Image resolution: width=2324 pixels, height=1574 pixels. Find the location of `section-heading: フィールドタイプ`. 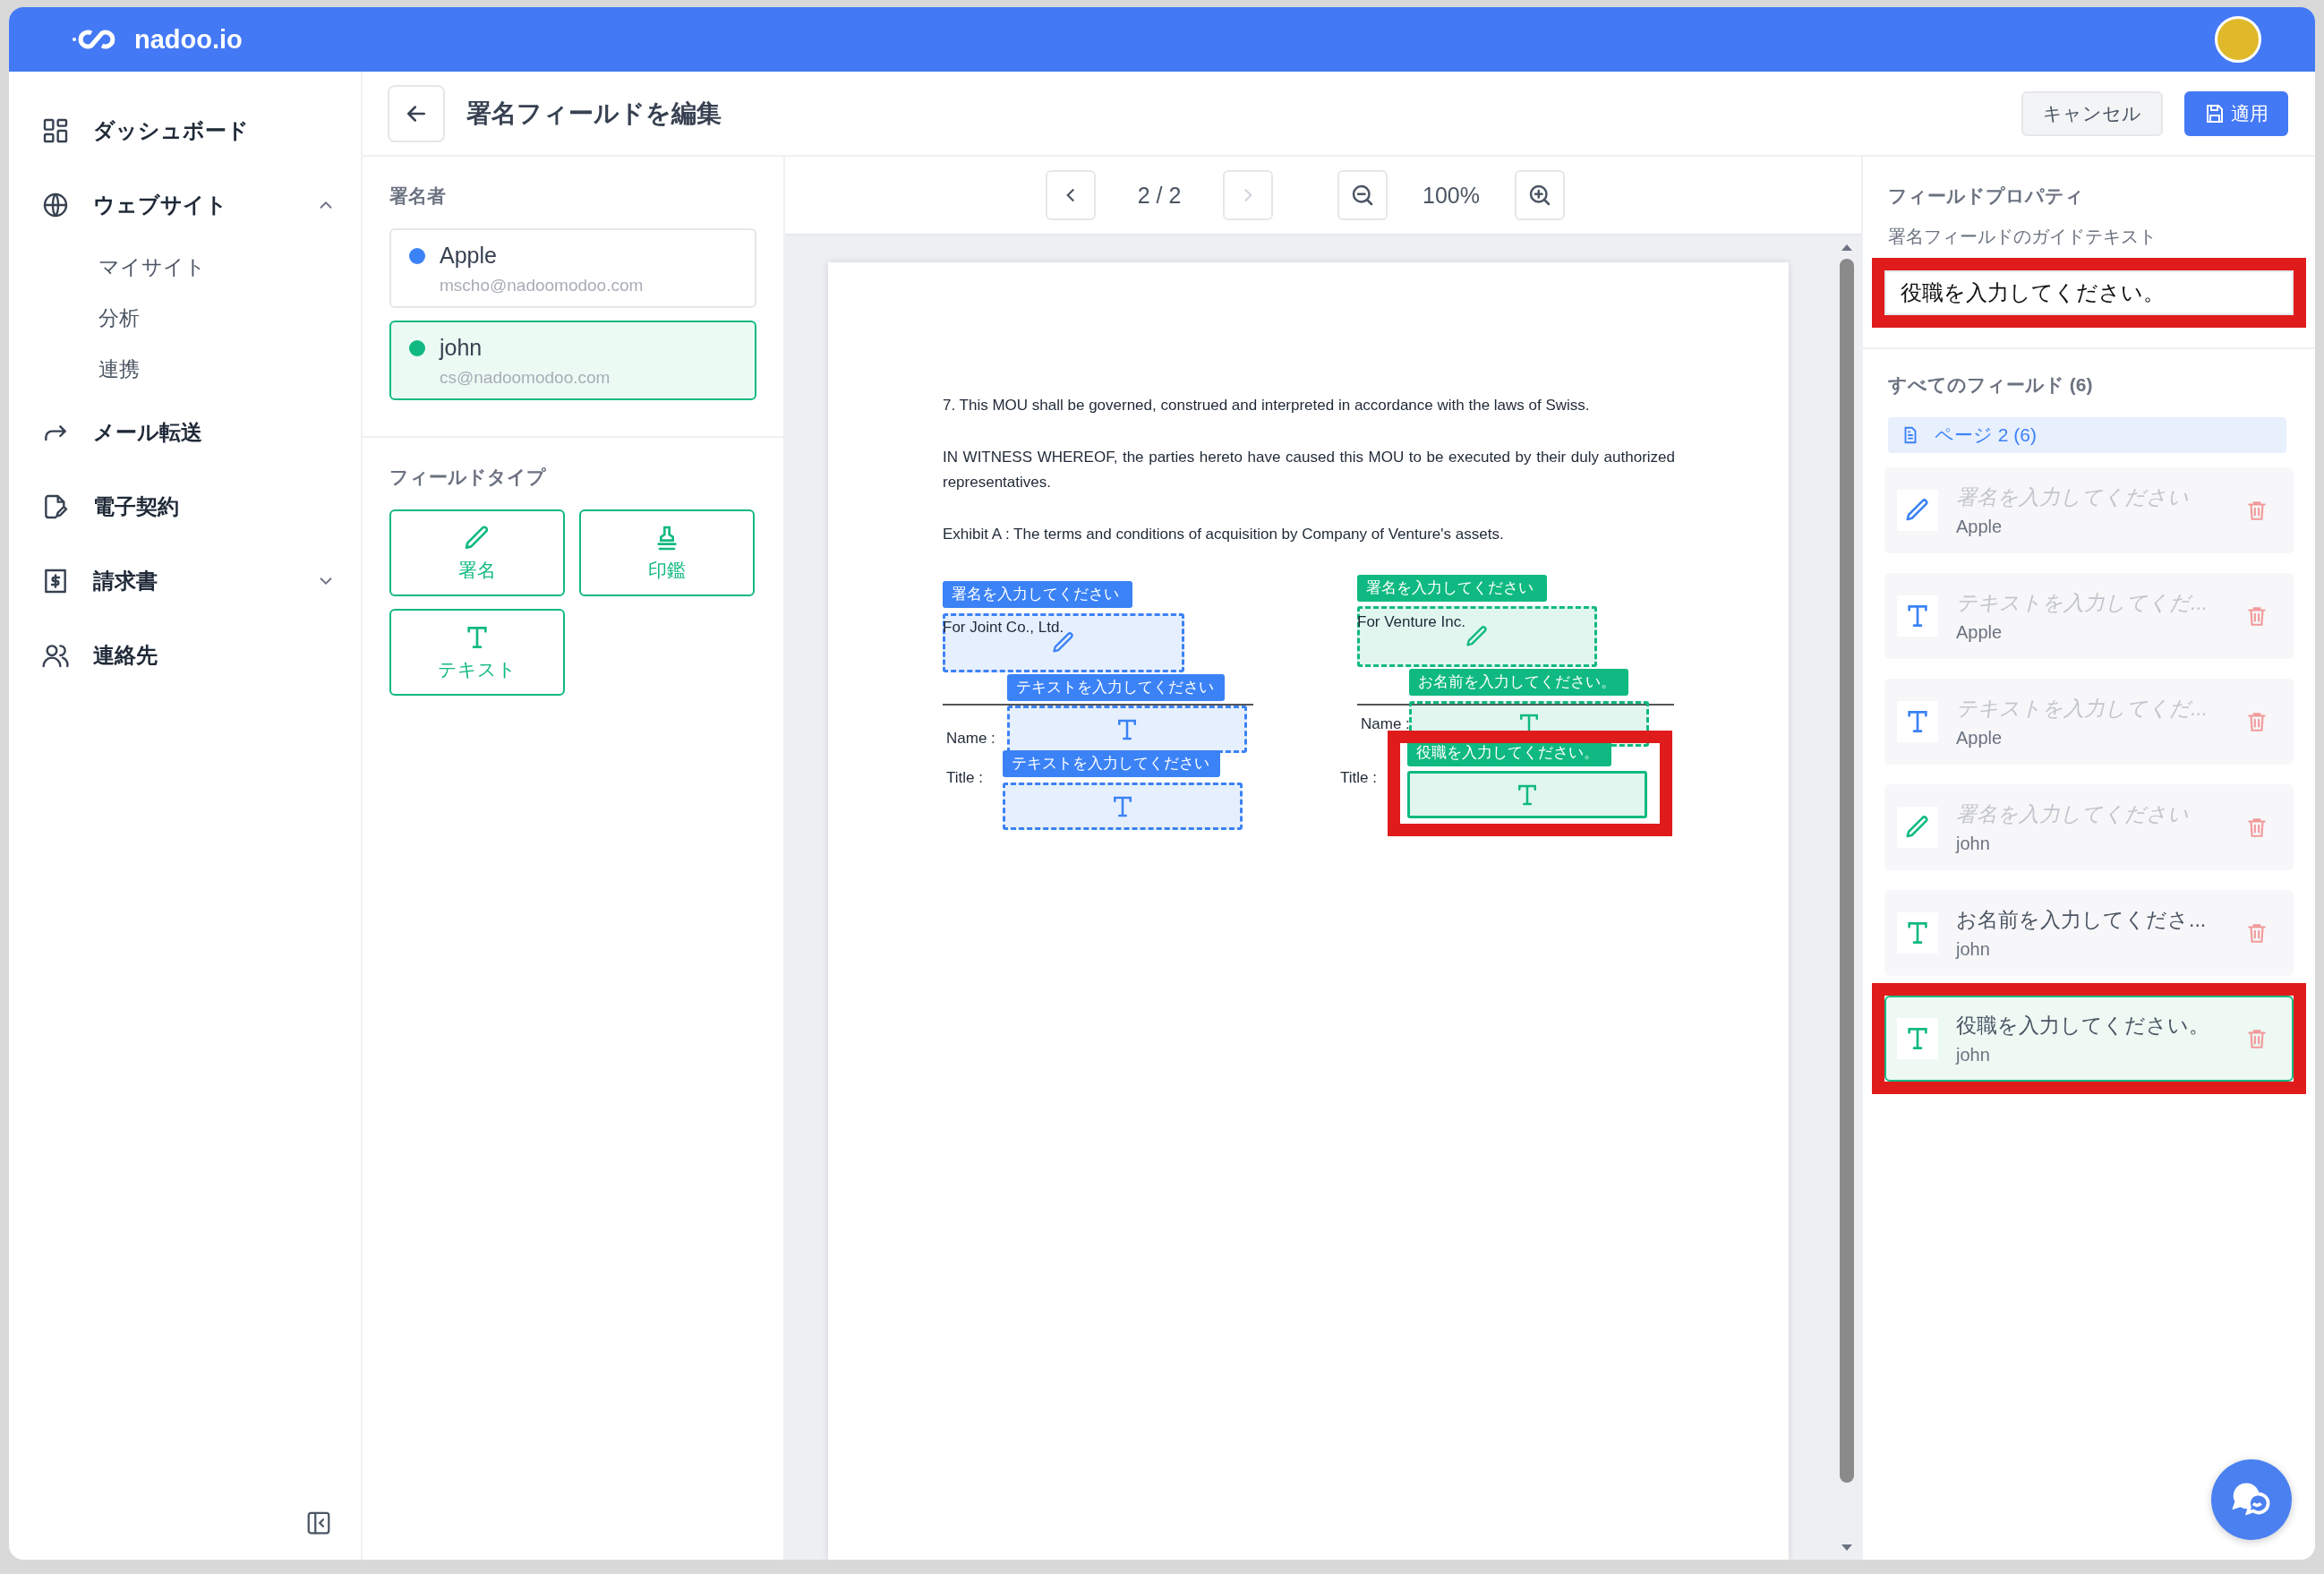

section-heading: フィールドタイプ is located at coordinates (468, 477).